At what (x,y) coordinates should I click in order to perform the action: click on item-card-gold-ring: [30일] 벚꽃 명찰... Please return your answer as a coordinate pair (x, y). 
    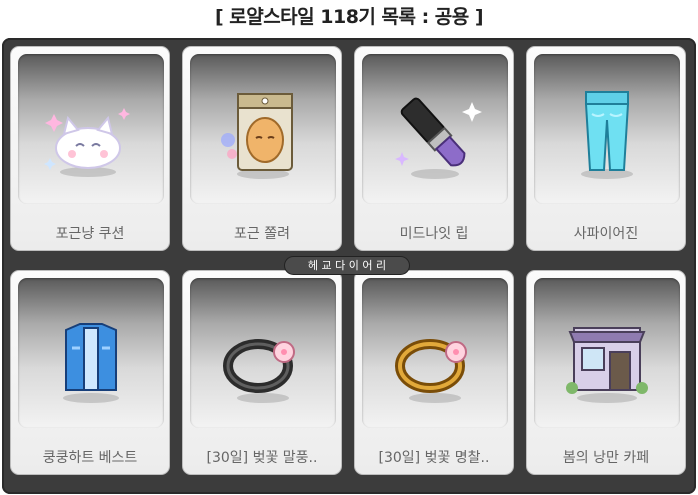
    Looking at the image, I should click on (434, 372).